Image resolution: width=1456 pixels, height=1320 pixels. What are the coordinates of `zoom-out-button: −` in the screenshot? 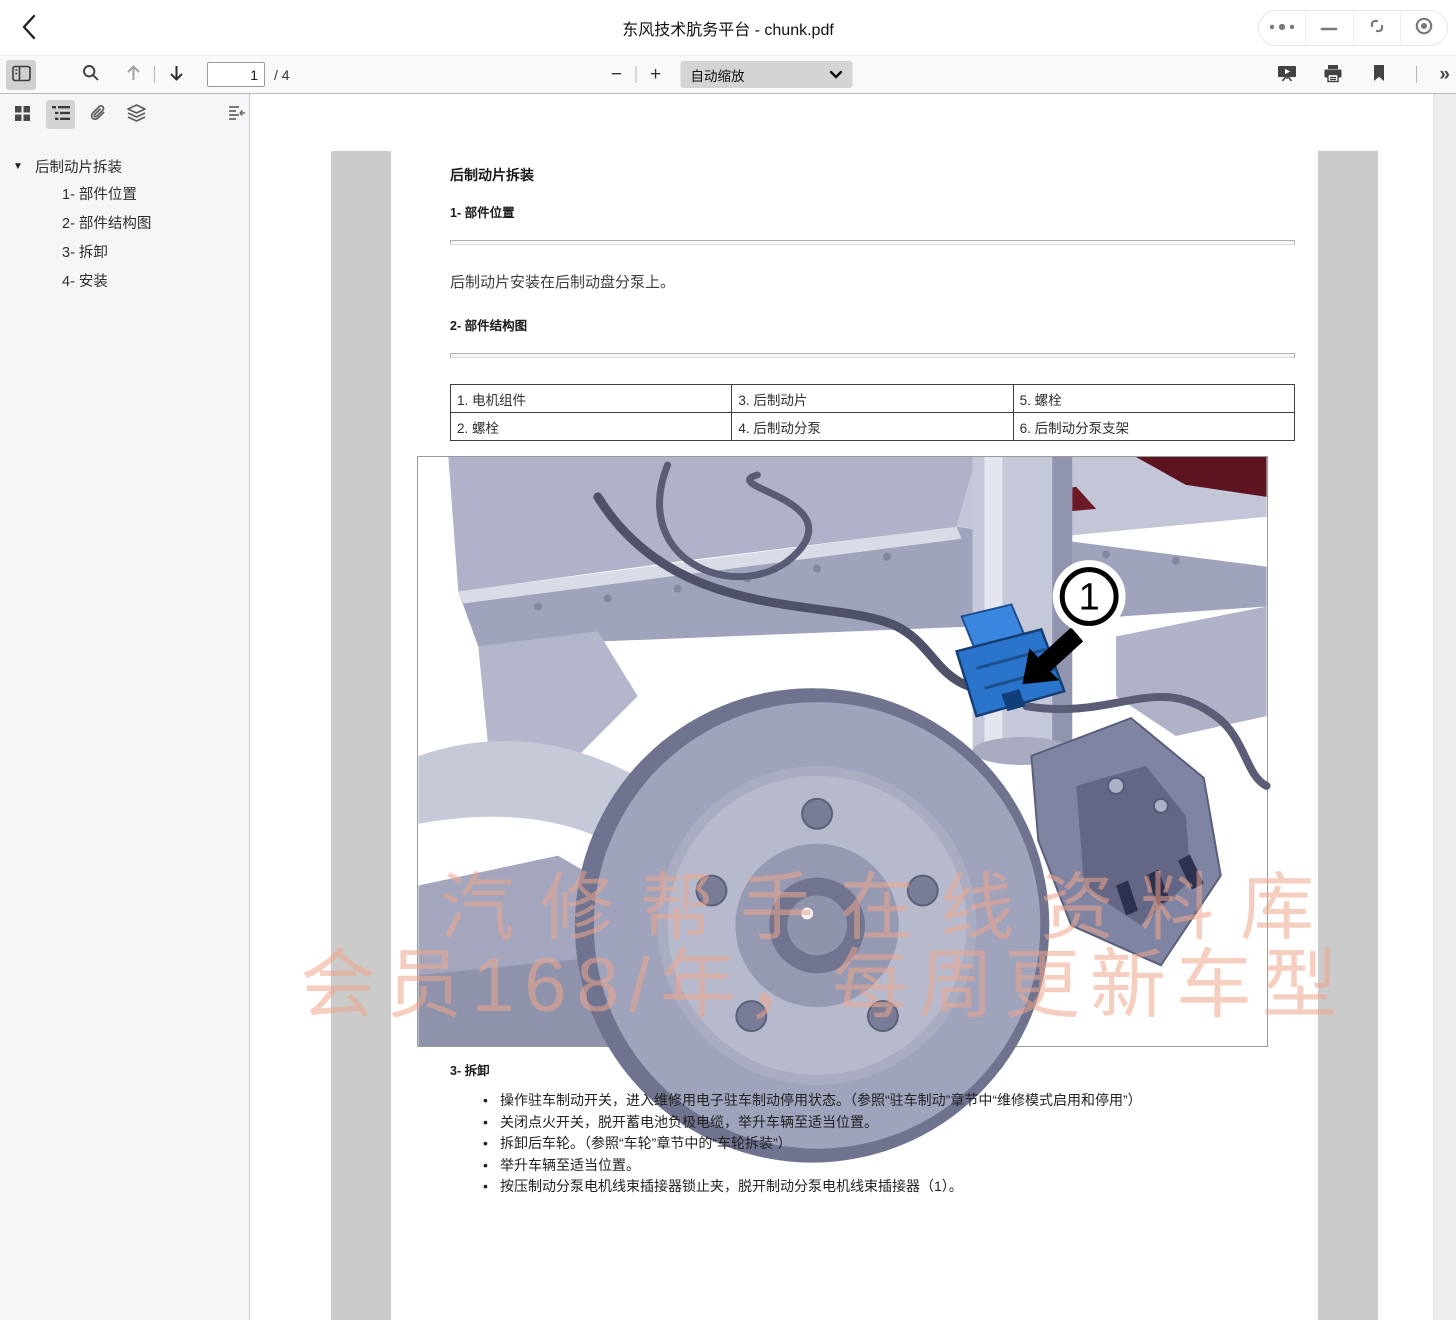 It's located at (617, 75).